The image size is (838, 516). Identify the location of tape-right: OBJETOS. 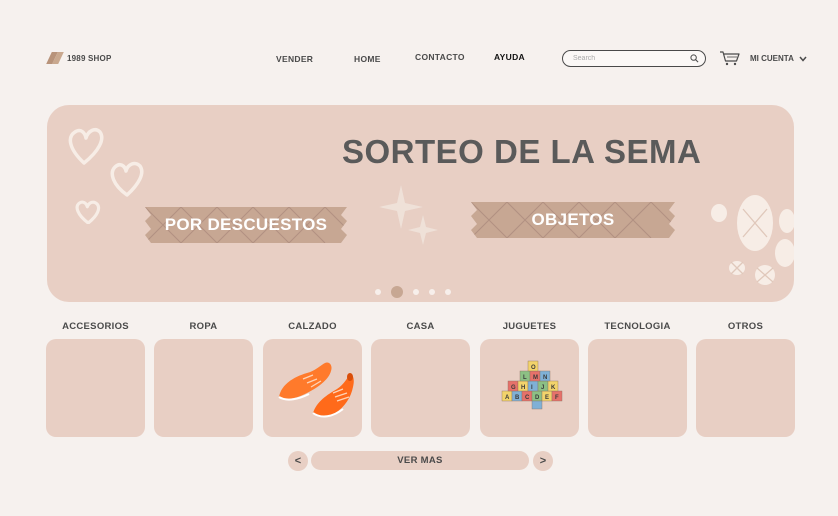
(573, 220).